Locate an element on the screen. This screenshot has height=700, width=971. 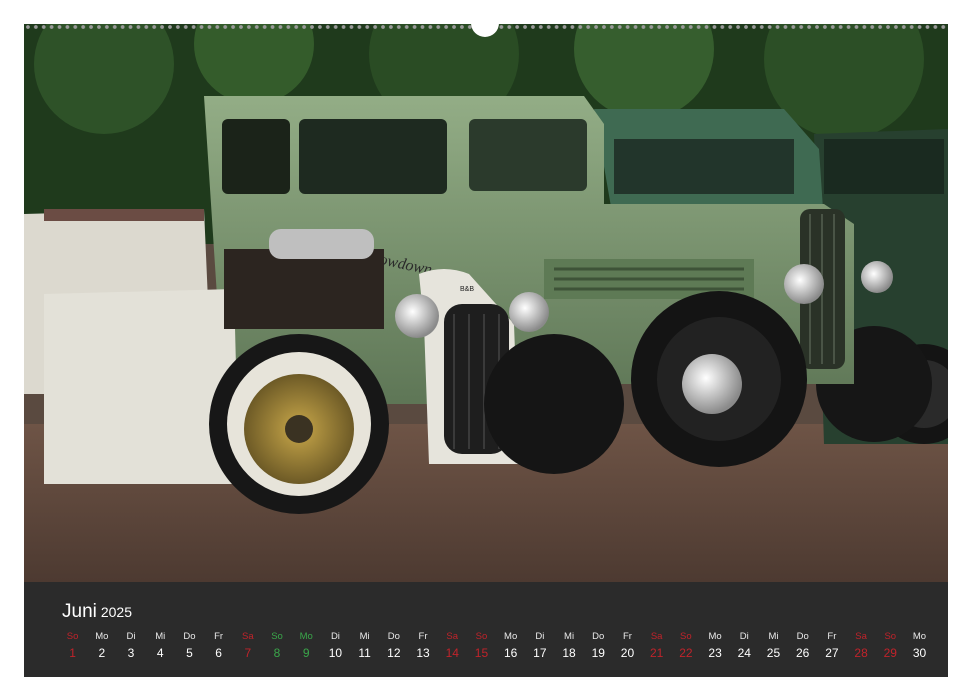
grille-badge: B&B is located at coordinates (467, 289).